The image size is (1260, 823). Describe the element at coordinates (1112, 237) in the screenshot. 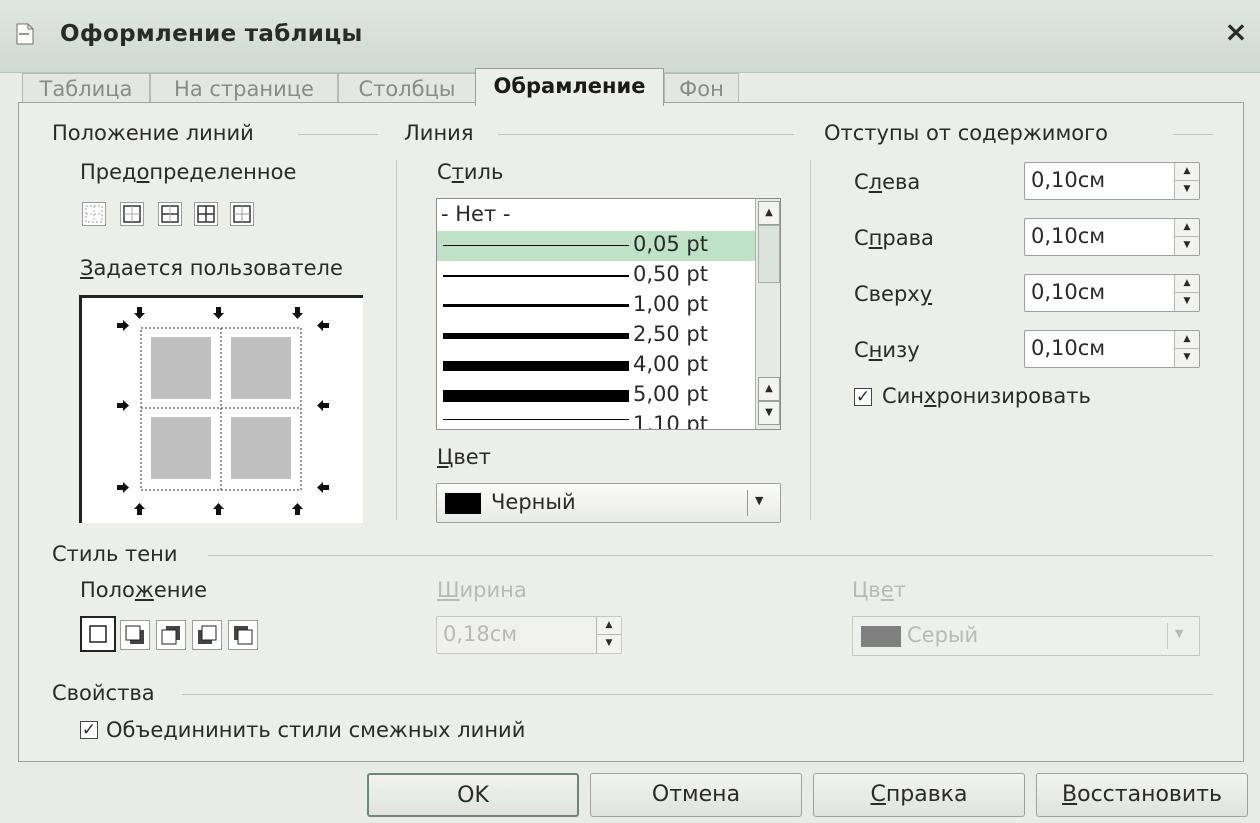

I see `spacing-right-field: 0,10см ▲ ▼` at that location.